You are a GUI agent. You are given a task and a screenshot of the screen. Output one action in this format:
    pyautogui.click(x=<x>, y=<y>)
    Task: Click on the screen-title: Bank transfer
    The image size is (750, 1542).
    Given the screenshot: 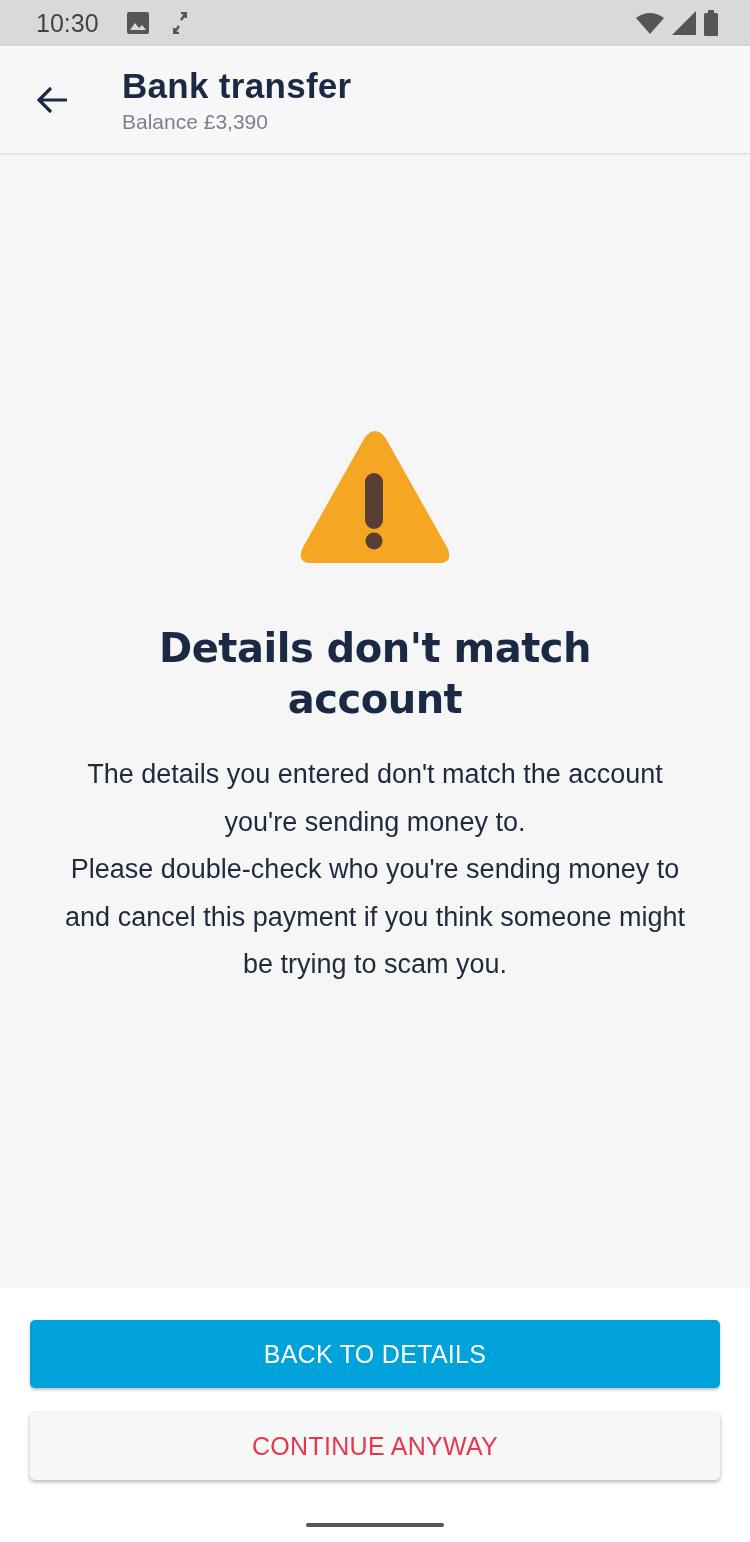 What is the action you would take?
    pyautogui.click(x=237, y=85)
    